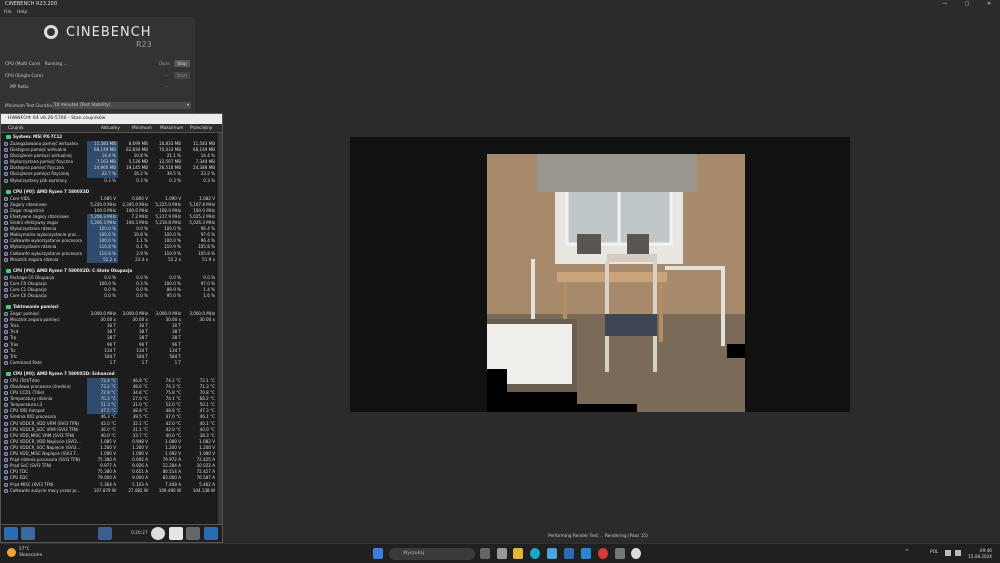 The image size is (1000, 563). I want to click on multi-core-points: 0/pts, so click(164, 64).